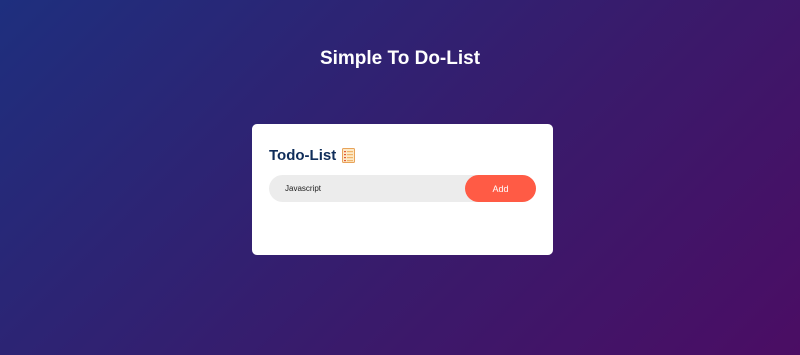 The height and width of the screenshot is (355, 800). Describe the element at coordinates (364, 188) in the screenshot. I see `todo-input` at that location.